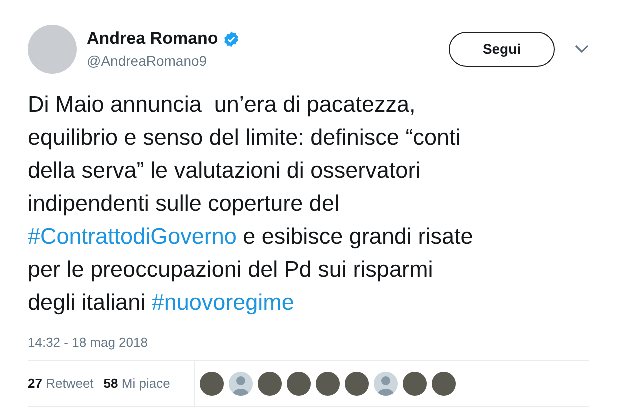 The height and width of the screenshot is (409, 621). I want to click on chevron-down-icon, so click(582, 49).